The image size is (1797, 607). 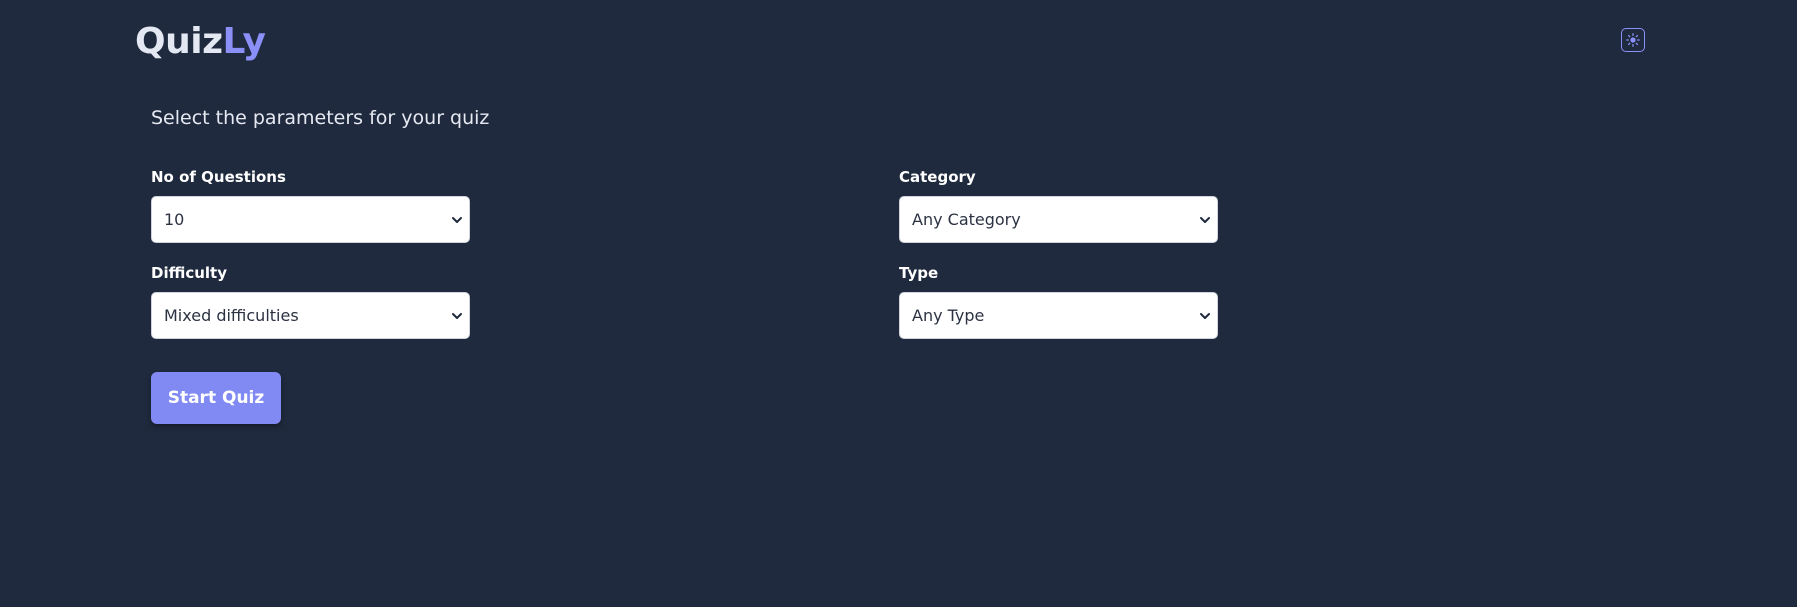 What do you see at coordinates (216, 398) in the screenshot?
I see `start-quiz-button: Start Quiz` at bounding box center [216, 398].